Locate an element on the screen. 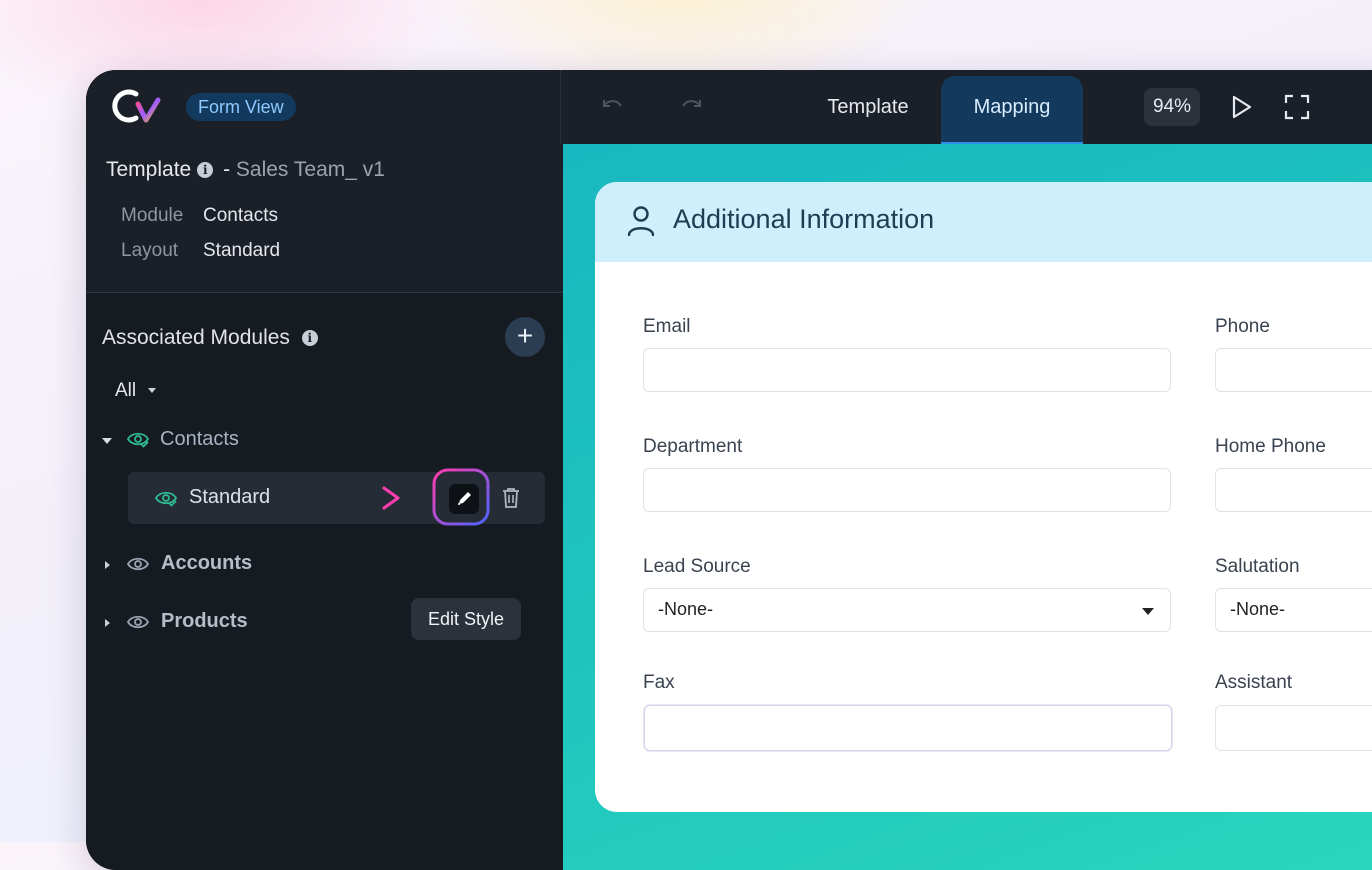  layout-row: Layout Standard is located at coordinates (200, 251).